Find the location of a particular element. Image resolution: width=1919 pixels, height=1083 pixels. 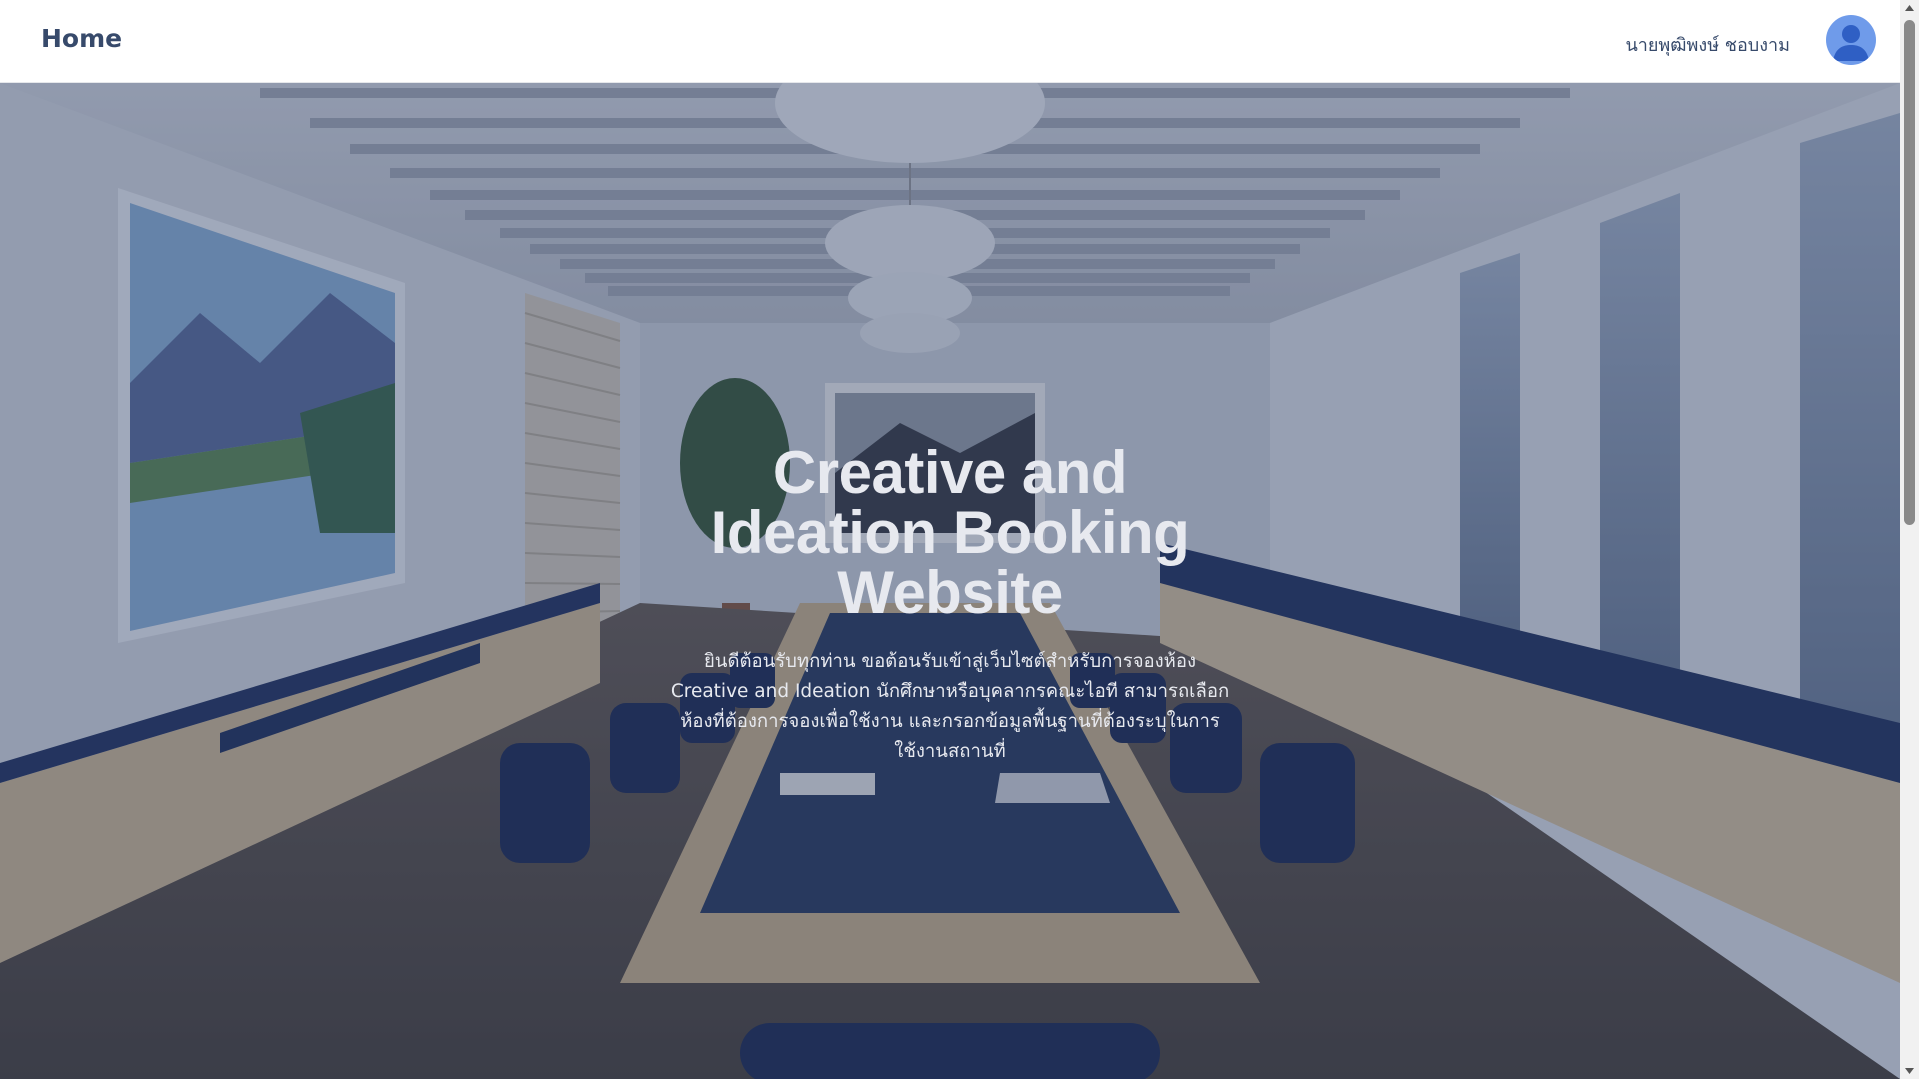

navbar: Home นายพุฒิพงษ์ ชอบงาม is located at coordinates (950, 41).